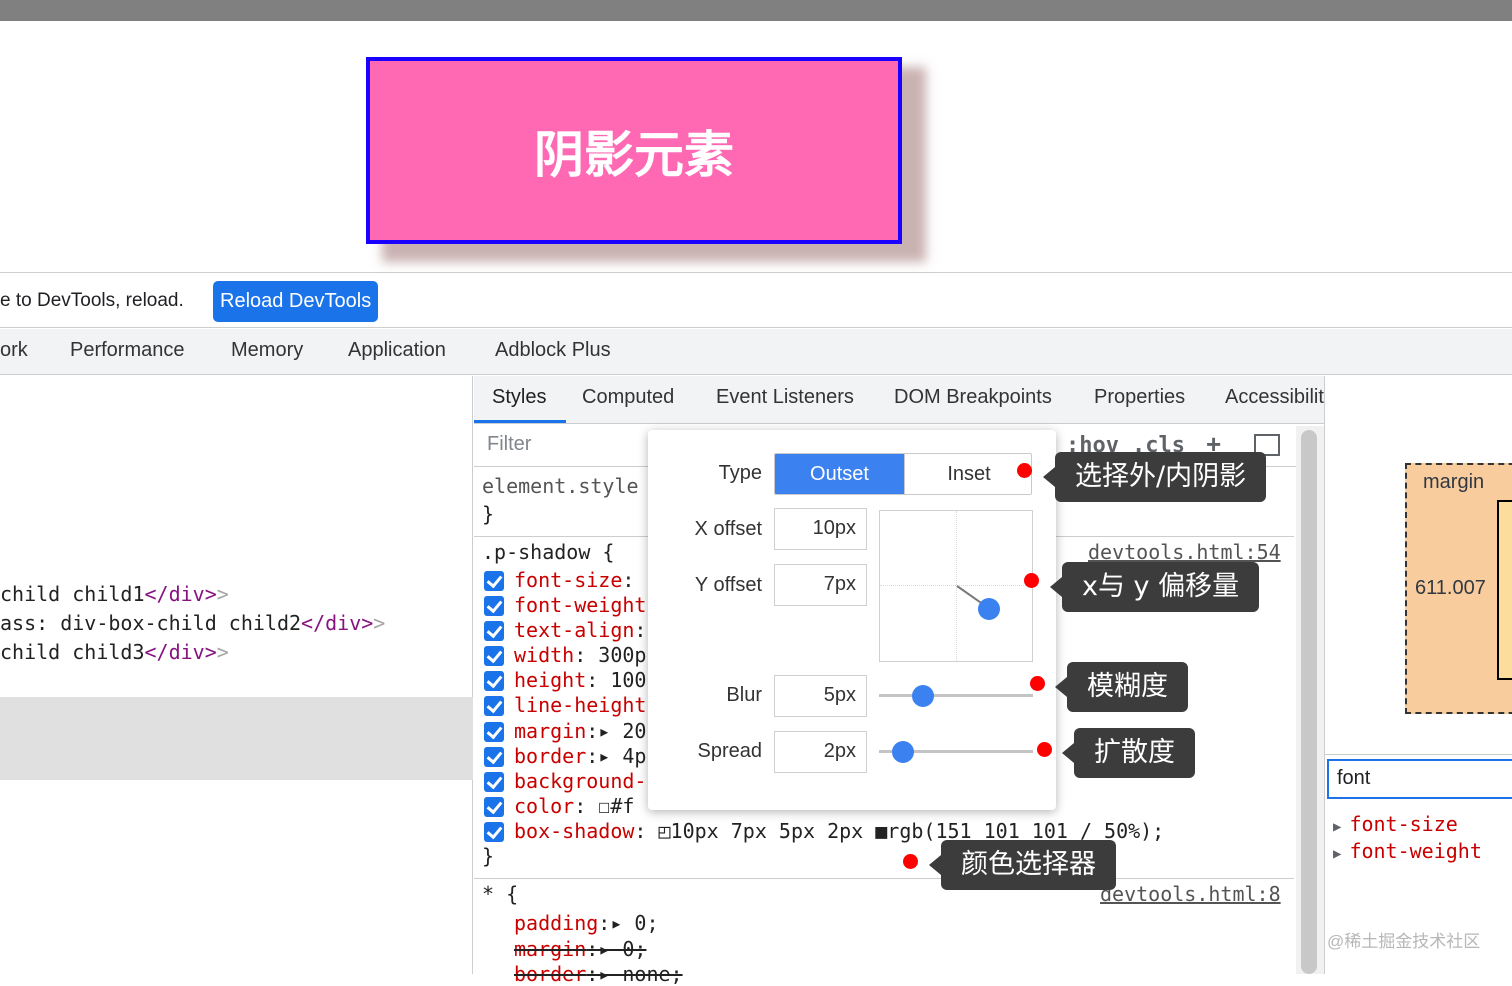  Describe the element at coordinates (114, 652) in the screenshot. I see `dom-node-child3: child child3</div>>` at that location.